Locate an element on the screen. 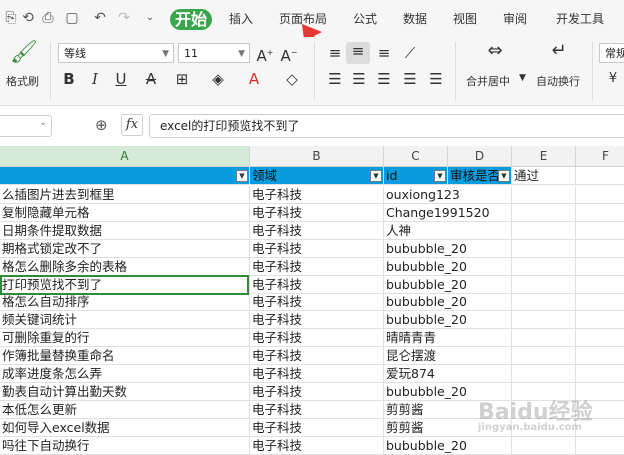 The width and height of the screenshot is (624, 455). currency-icon: ¥ is located at coordinates (613, 79).